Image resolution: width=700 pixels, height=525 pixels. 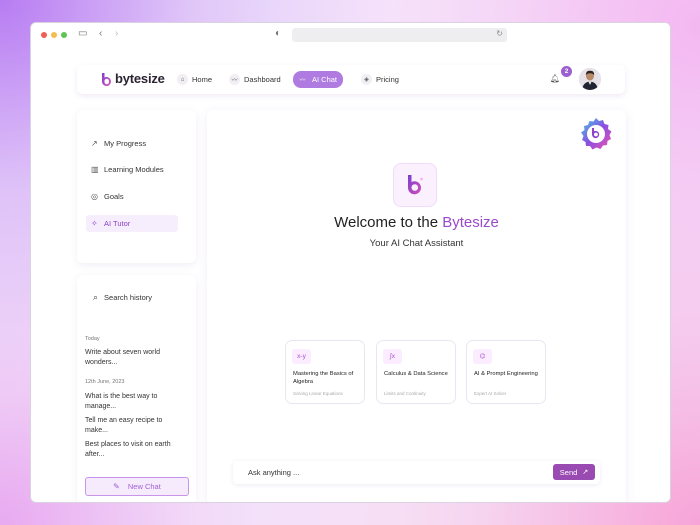 What do you see at coordinates (325, 79) in the screenshot?
I see `nav-ai-chat-label: AI Chat` at bounding box center [325, 79].